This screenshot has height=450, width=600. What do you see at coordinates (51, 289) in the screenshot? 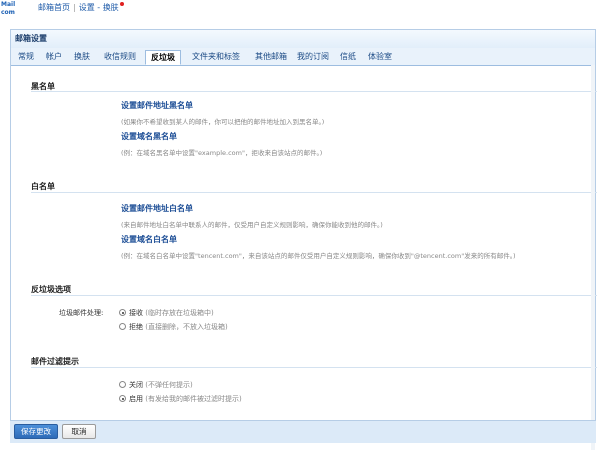
I see `antispam-section-title: 反垃圾选项` at bounding box center [51, 289].